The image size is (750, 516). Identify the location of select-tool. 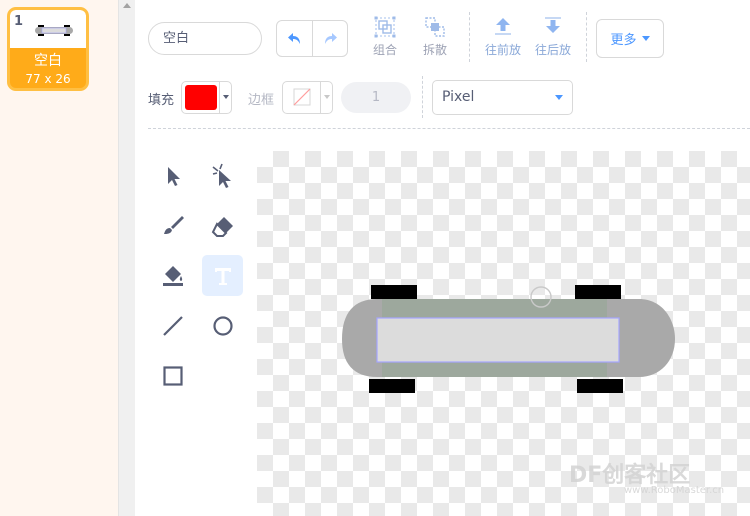
(172, 175).